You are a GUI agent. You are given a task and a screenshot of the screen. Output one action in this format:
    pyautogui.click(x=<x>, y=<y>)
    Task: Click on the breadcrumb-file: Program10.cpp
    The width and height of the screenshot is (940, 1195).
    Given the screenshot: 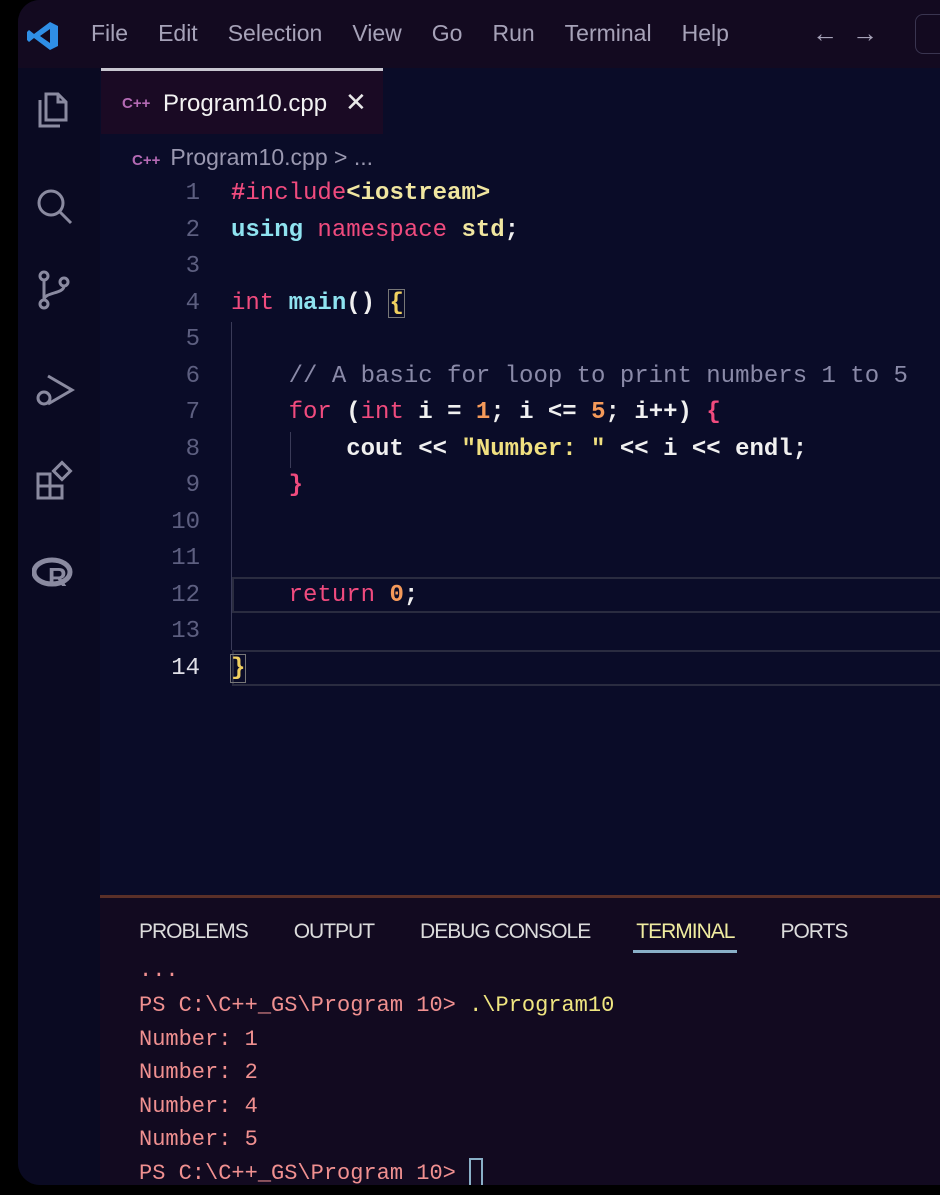 What is the action you would take?
    pyautogui.click(x=248, y=157)
    